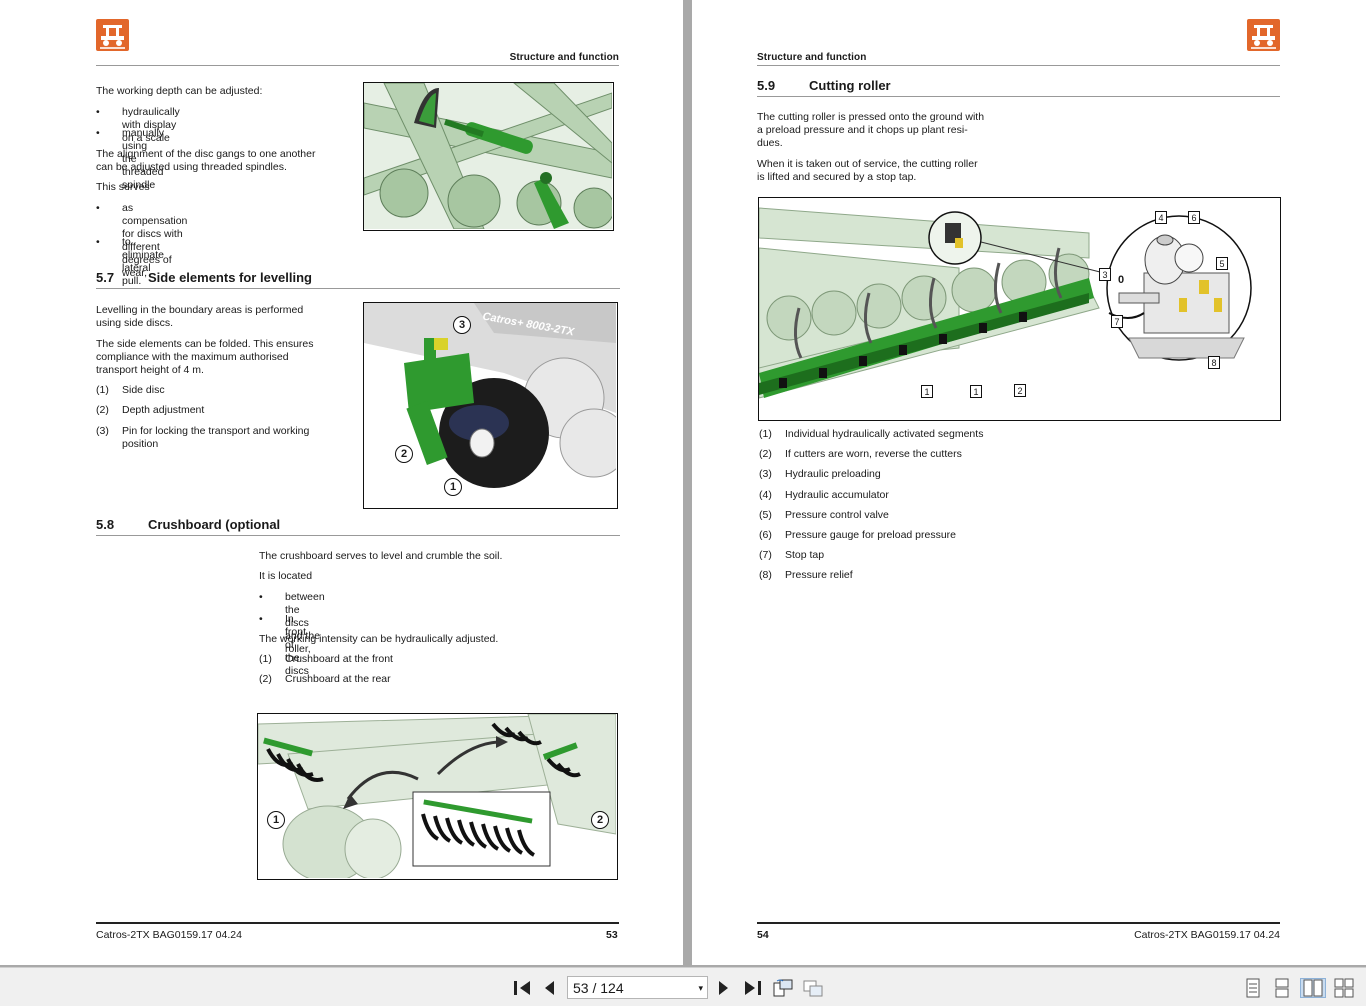  I want to click on page-number: 53, so click(612, 935).